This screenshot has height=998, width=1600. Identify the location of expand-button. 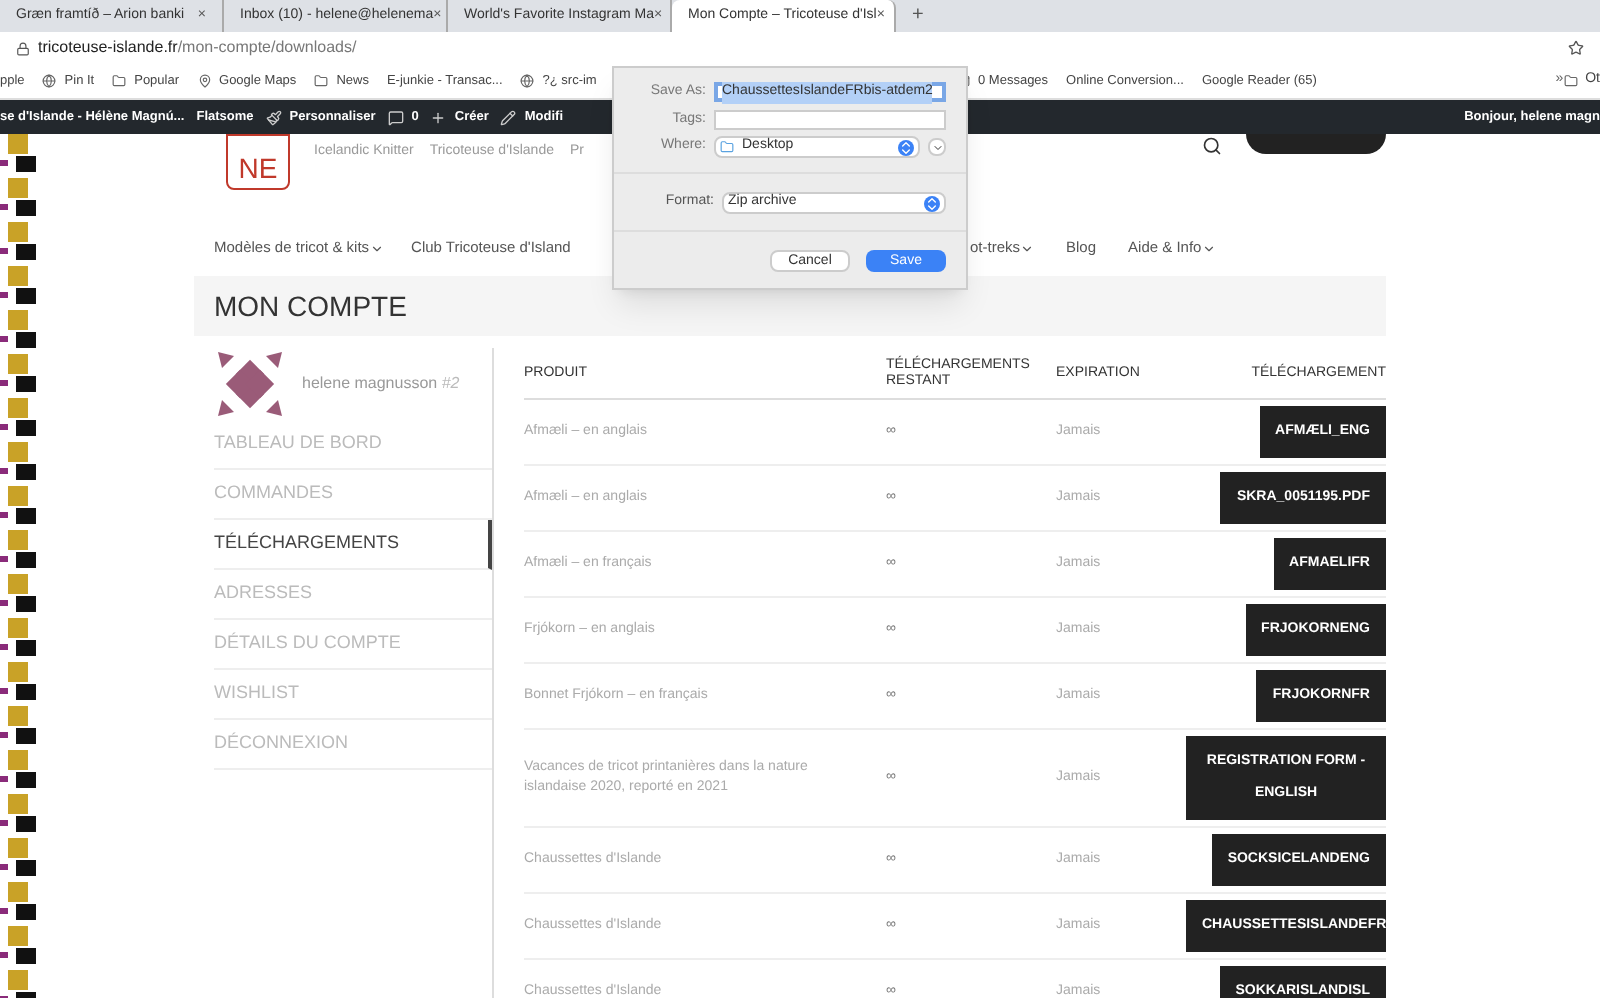
(937, 147).